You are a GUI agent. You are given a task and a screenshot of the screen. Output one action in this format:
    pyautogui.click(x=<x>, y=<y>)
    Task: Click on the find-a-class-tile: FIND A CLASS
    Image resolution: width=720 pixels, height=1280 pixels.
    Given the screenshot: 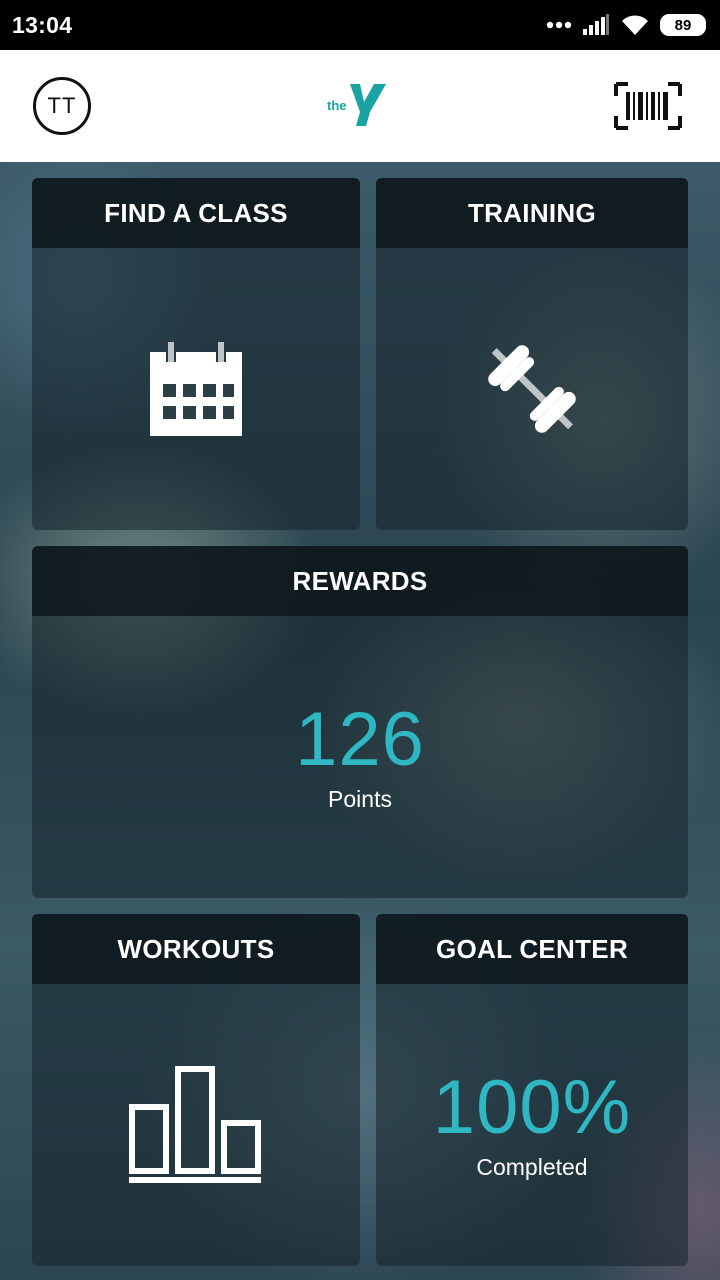 What is the action you would take?
    pyautogui.click(x=196, y=354)
    